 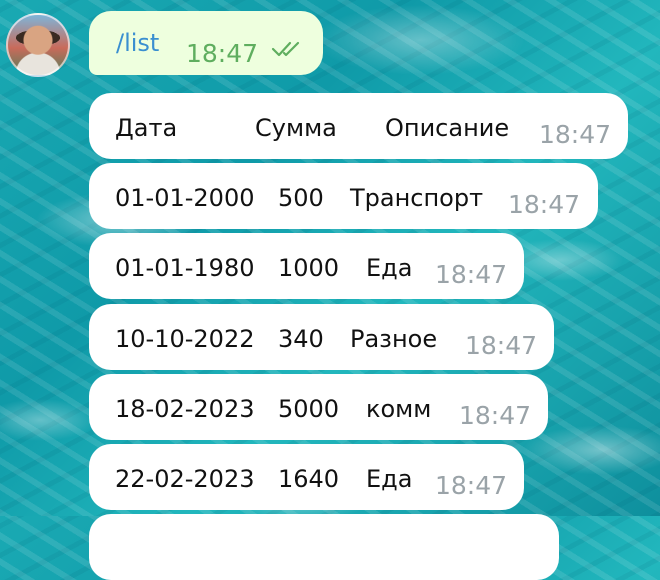 I want to click on row-amount: 5000, so click(x=309, y=409).